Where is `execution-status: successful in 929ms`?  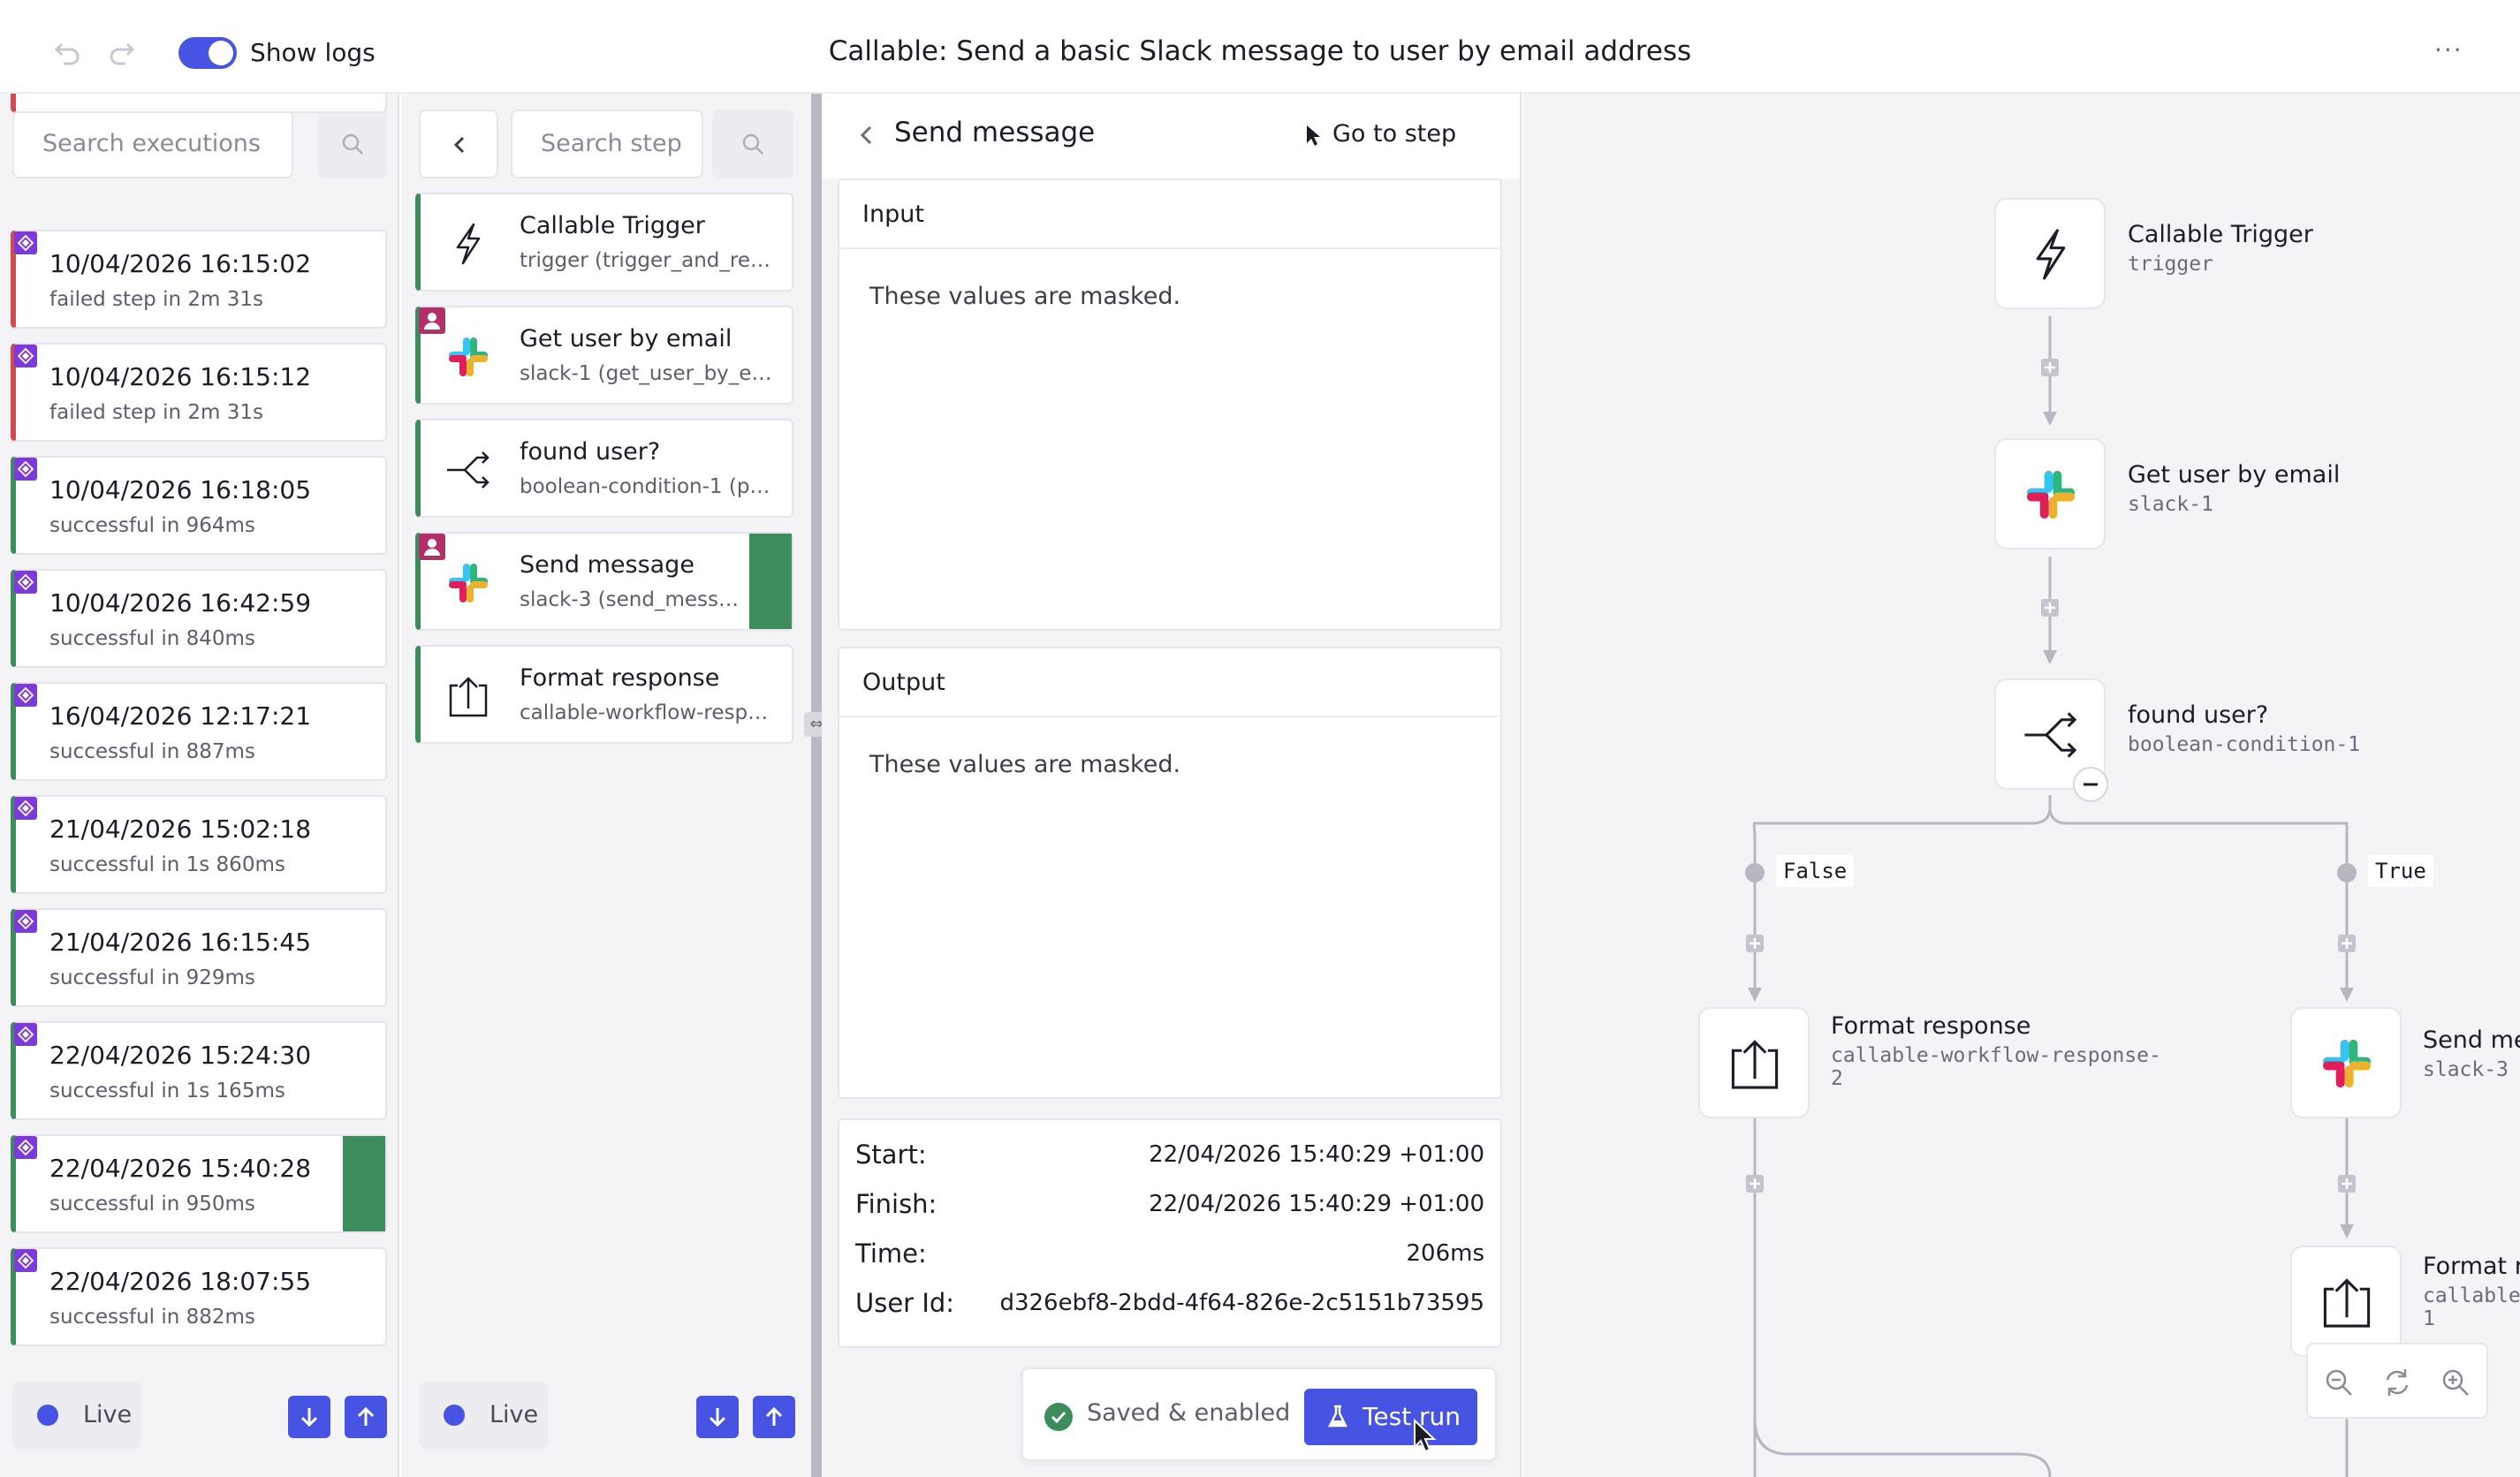
execution-status: successful in 929ms is located at coordinates (152, 977).